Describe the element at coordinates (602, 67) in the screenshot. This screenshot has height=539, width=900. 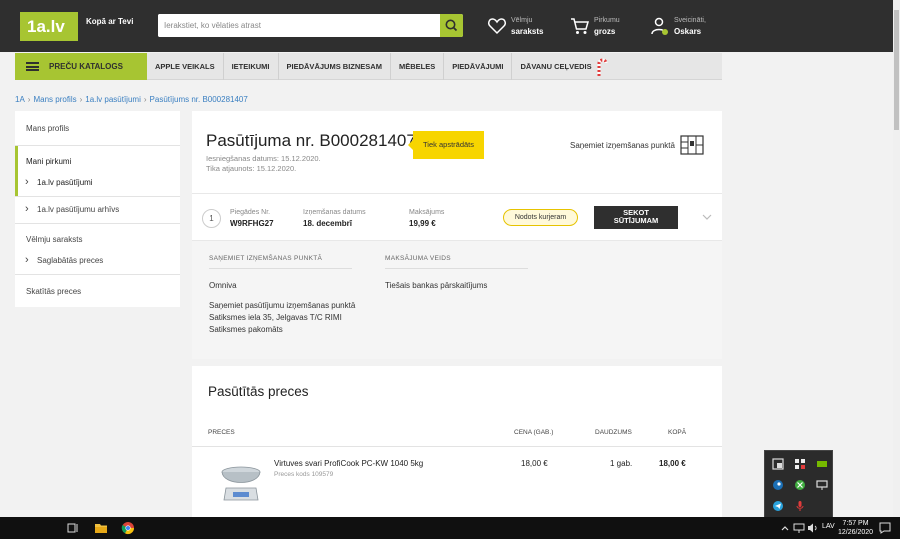
I see `candy-cane-icon` at that location.